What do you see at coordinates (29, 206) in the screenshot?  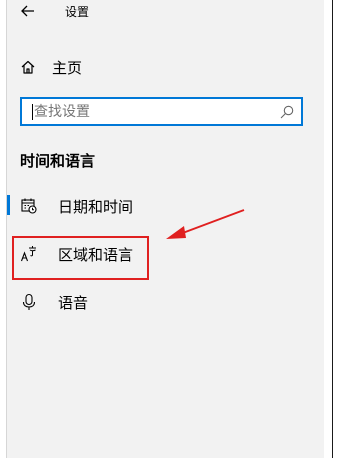 I see `calendar-clock-icon` at bounding box center [29, 206].